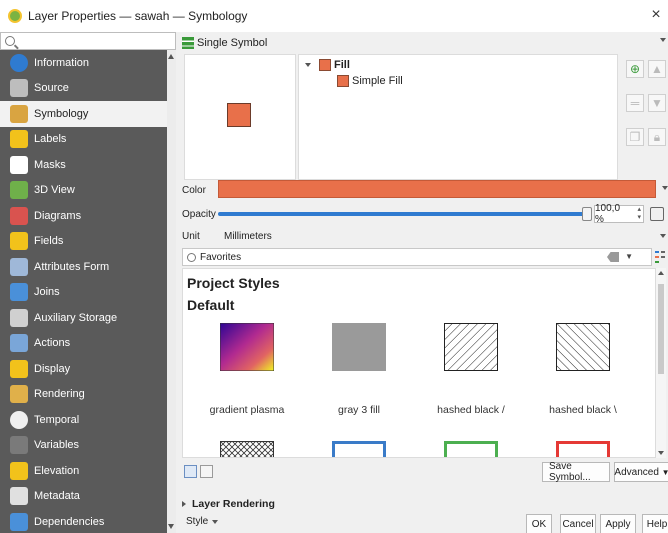 This screenshot has width=668, height=533. I want to click on data-defined-override-icon, so click(657, 214).